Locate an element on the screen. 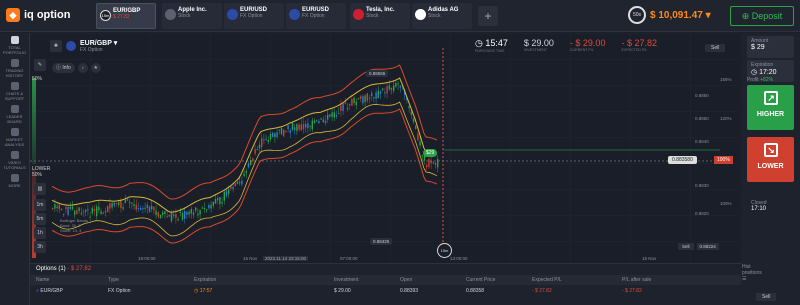 The height and width of the screenshot is (305, 800). nav-market-analysis: MARKET ANALYSIS is located at coordinates (14, 136).